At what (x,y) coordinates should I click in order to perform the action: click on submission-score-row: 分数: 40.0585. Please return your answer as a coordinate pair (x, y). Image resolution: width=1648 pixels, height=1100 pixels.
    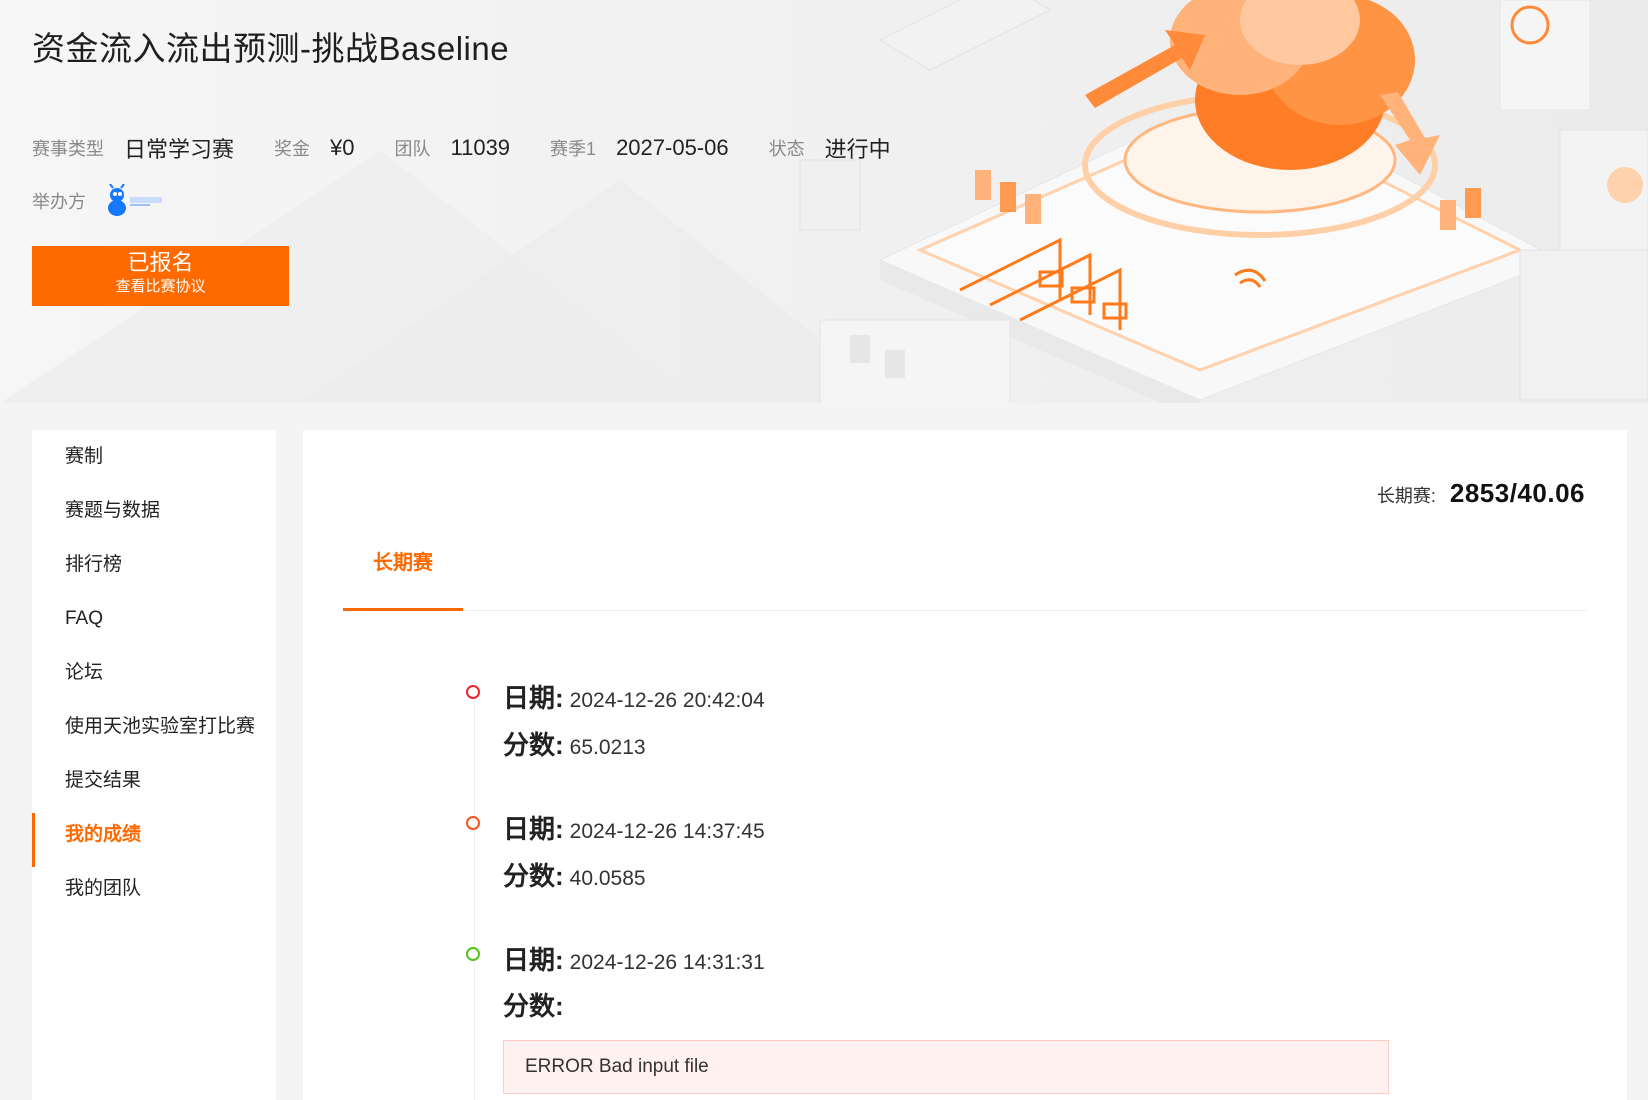
    Looking at the image, I should click on (574, 874).